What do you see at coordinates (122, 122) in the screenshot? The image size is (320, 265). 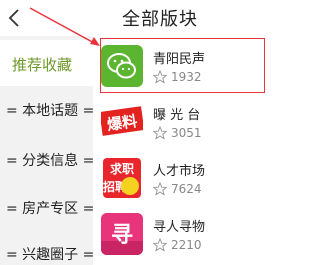 I see `baoliao-icon: 爆料` at bounding box center [122, 122].